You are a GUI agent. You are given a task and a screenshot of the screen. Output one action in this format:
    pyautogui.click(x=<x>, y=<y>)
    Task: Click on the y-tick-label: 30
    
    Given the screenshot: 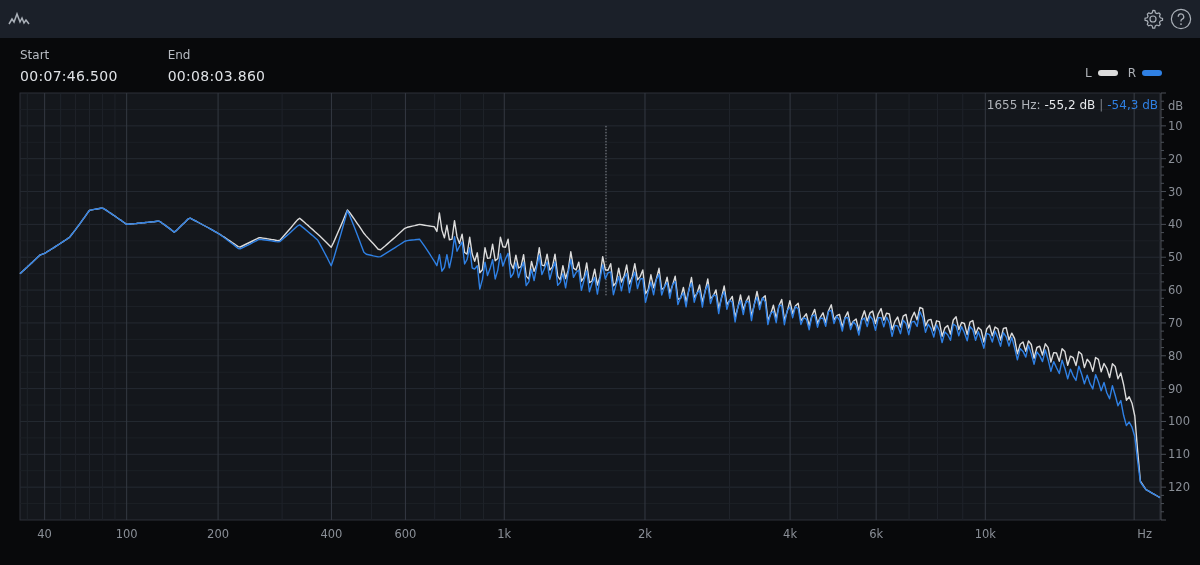 What is the action you would take?
    pyautogui.click(x=1175, y=191)
    